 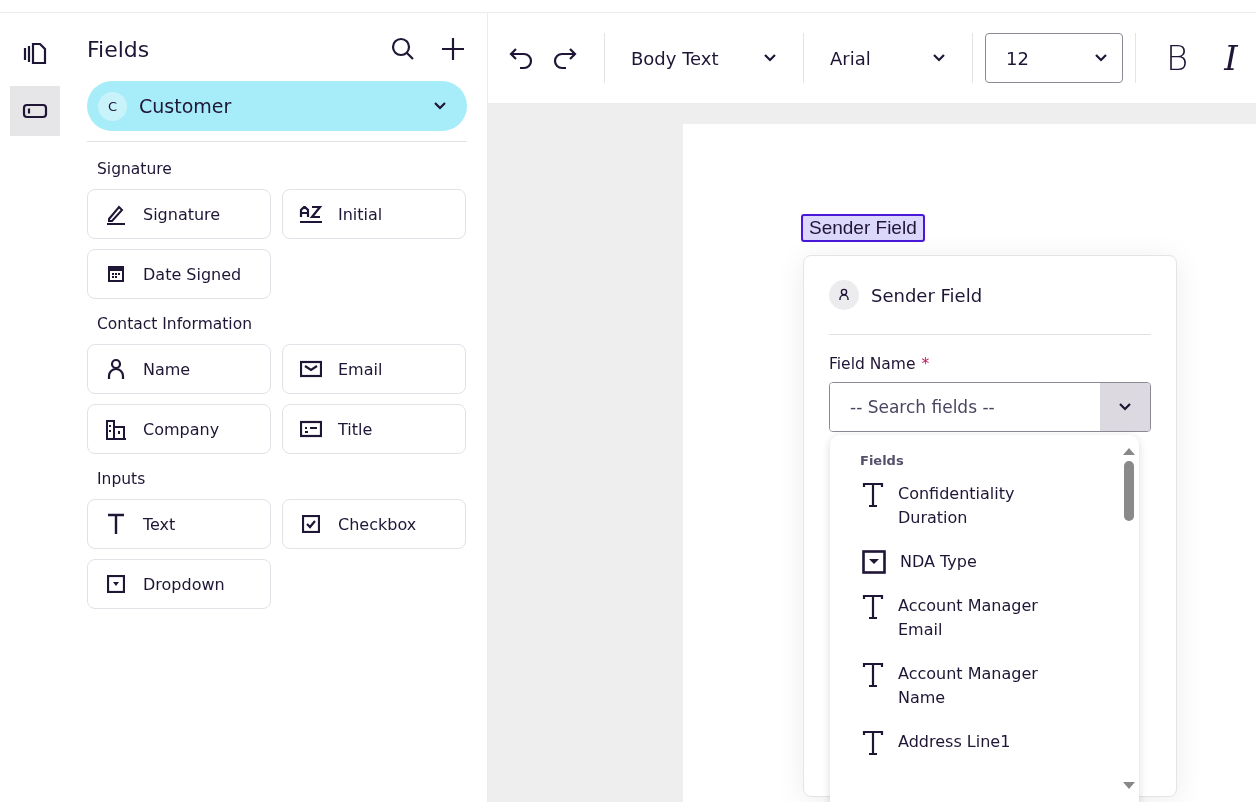 I want to click on field-item: Text, so click(x=179, y=524).